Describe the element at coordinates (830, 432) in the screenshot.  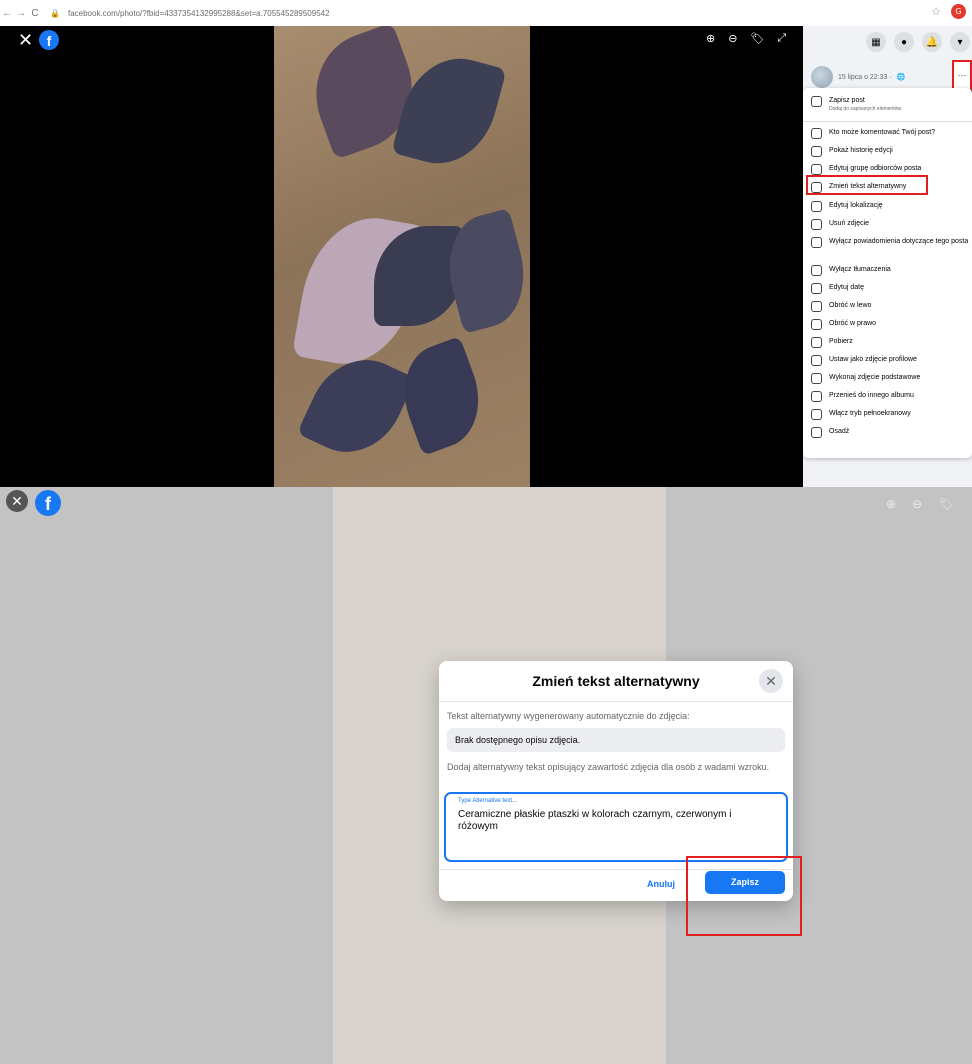
I see `menu-item-embed: Osadź` at that location.